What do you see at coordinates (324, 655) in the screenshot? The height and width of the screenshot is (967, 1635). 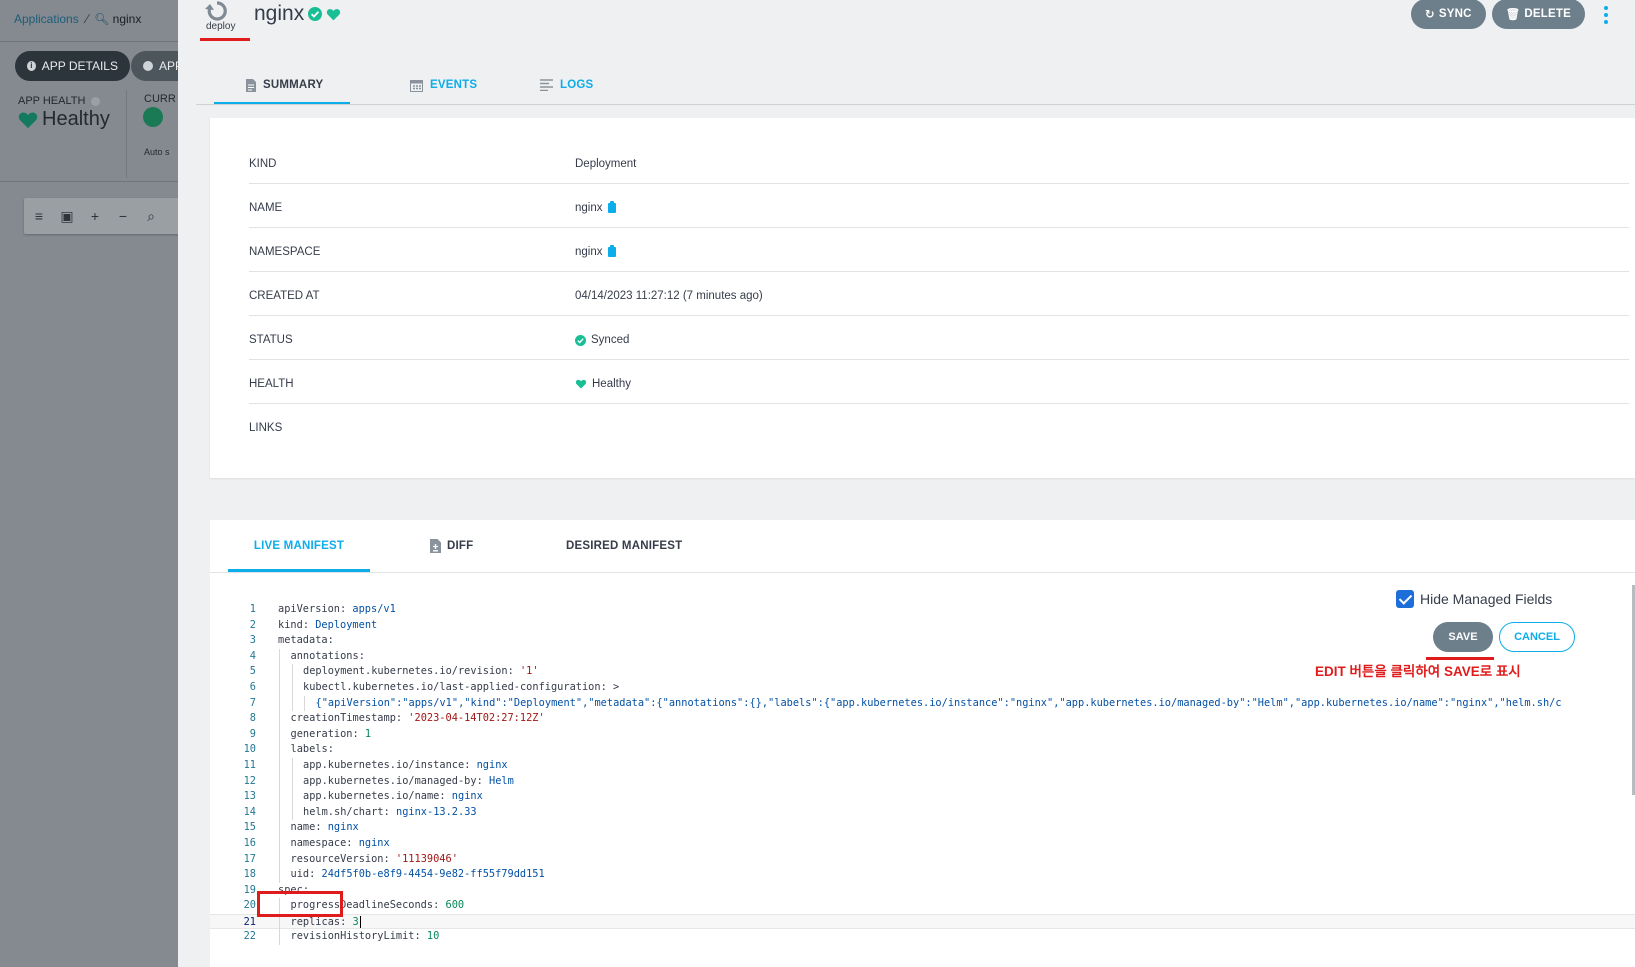 I see `yaml-key: annotations` at bounding box center [324, 655].